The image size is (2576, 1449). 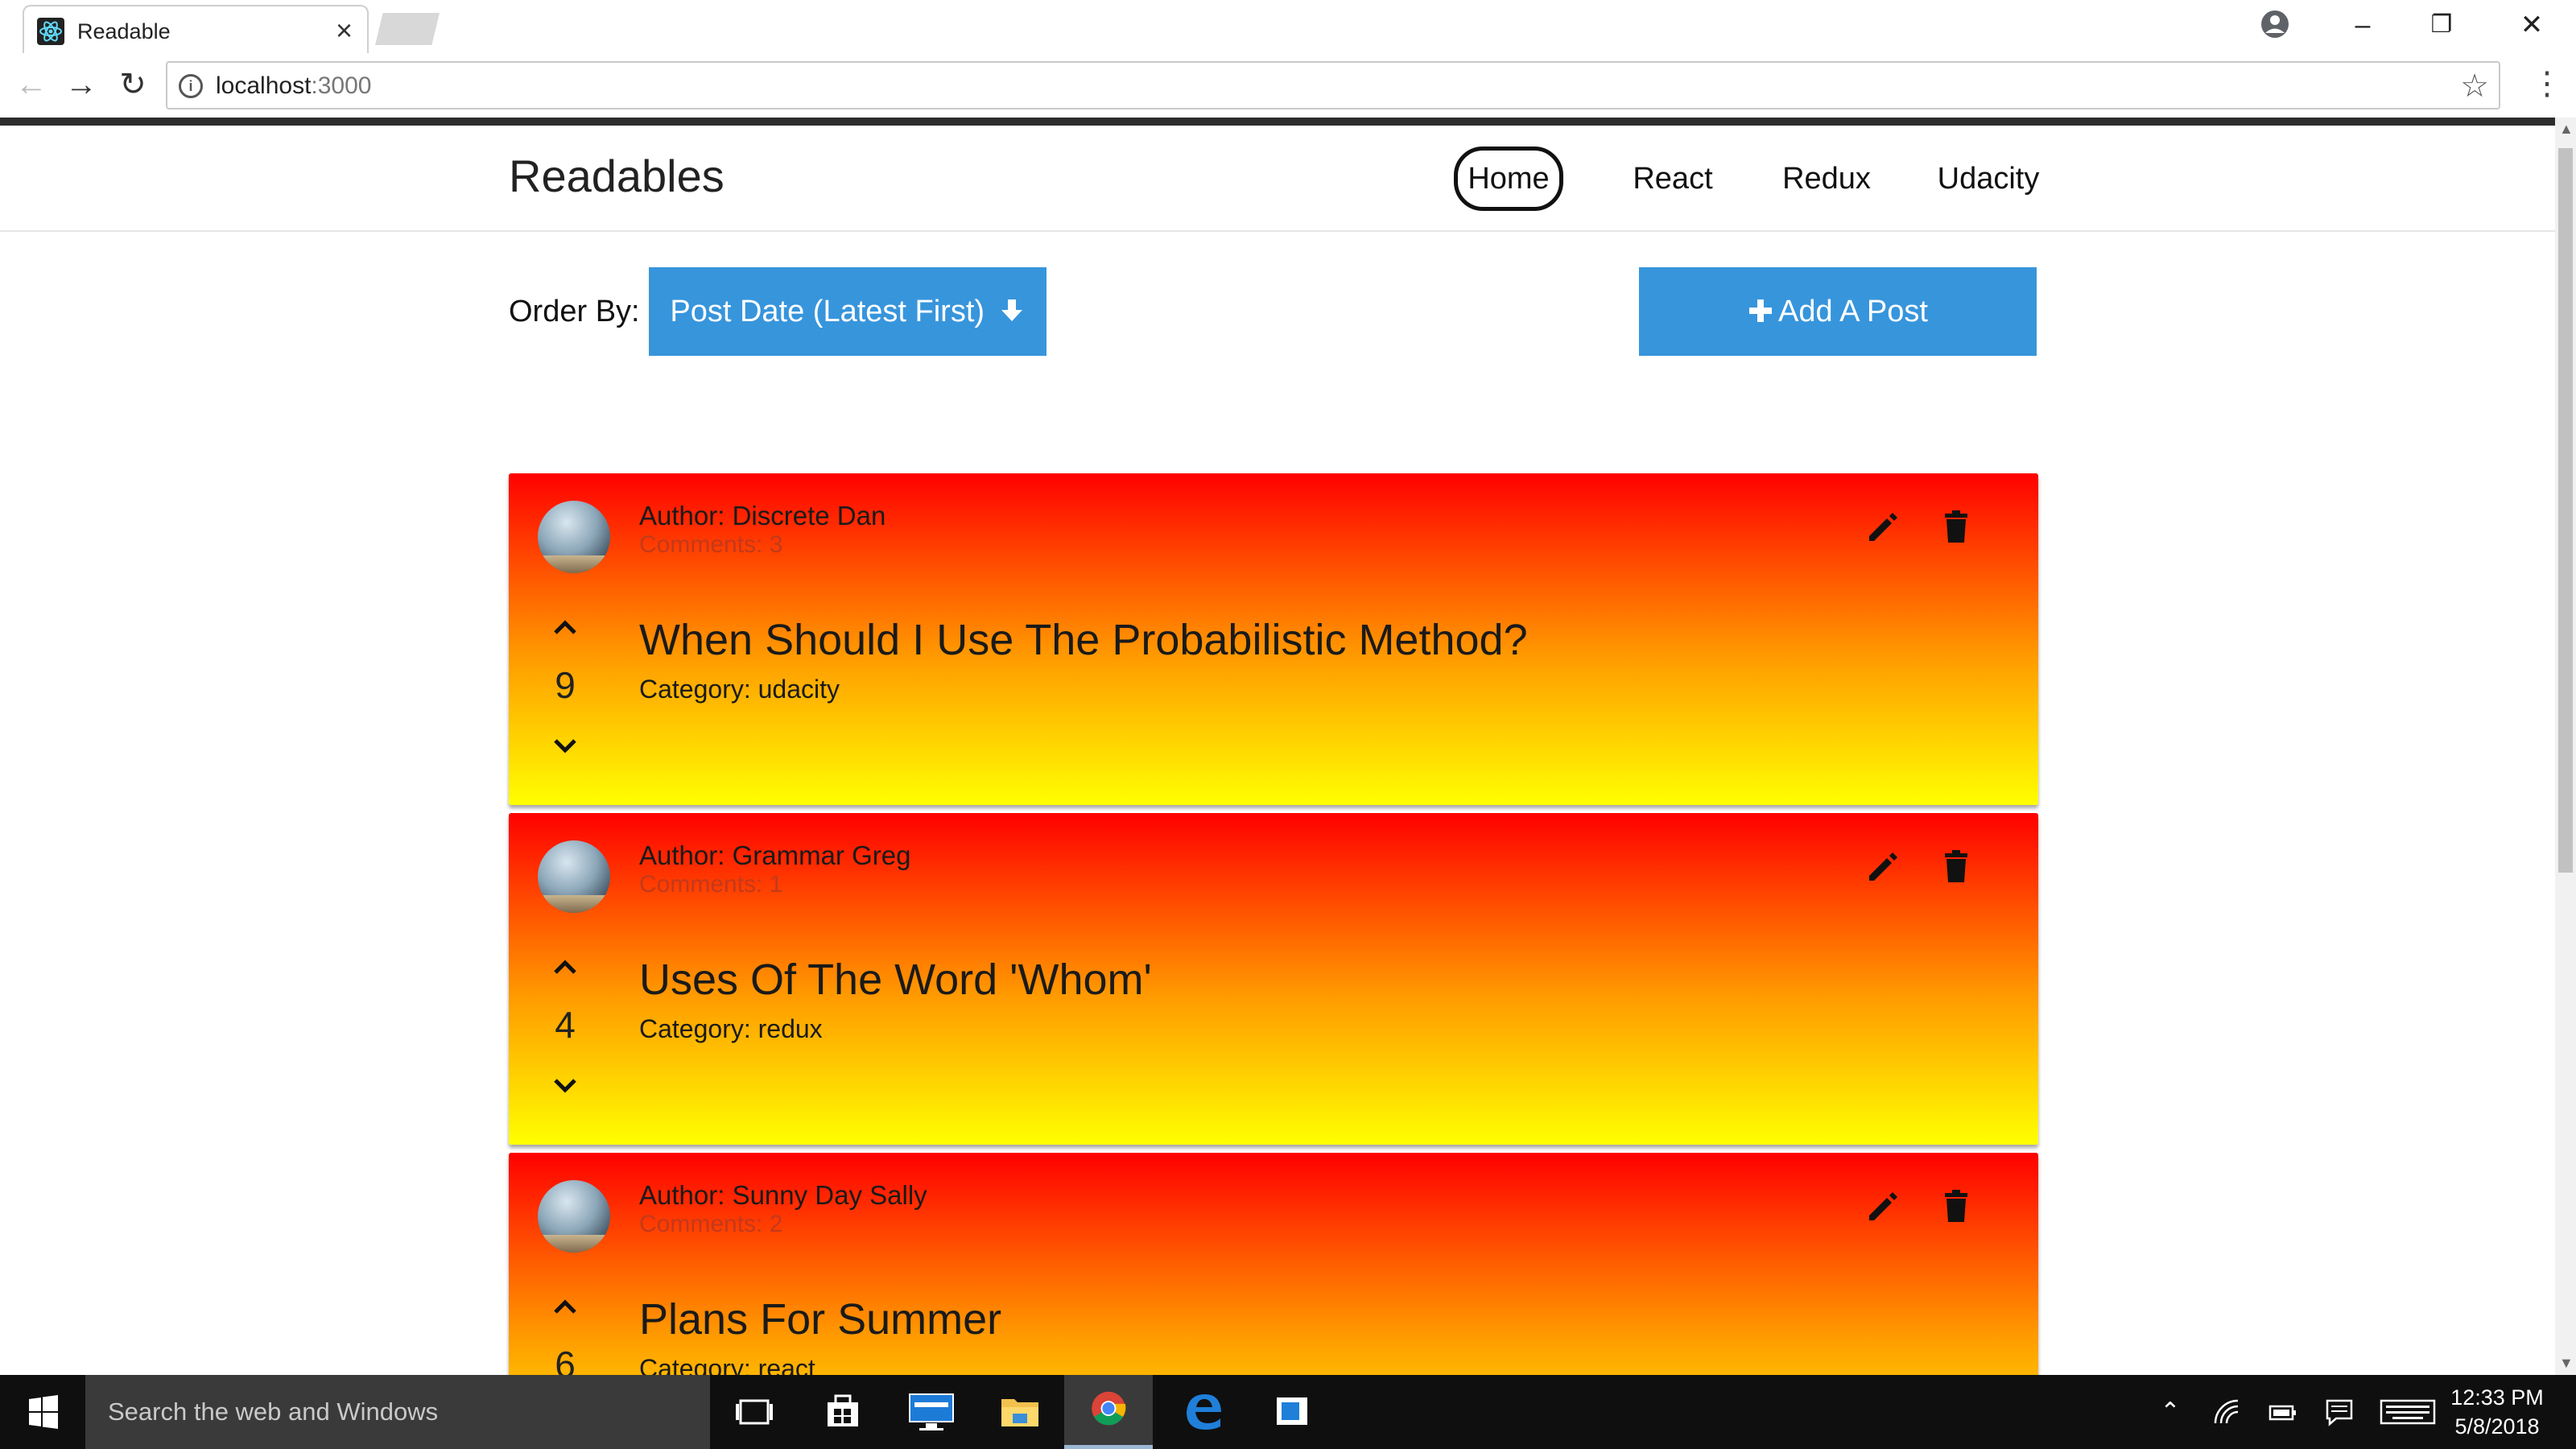 I want to click on toolbar-divider, so click(x=1277, y=122).